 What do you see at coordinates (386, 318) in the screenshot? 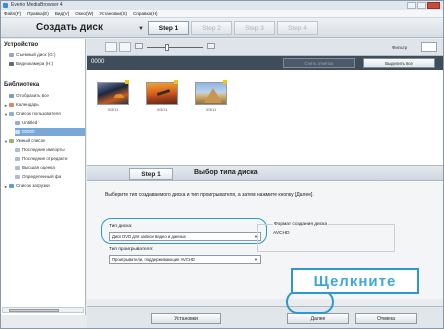
I see `cancel-button: Отмена` at bounding box center [386, 318].